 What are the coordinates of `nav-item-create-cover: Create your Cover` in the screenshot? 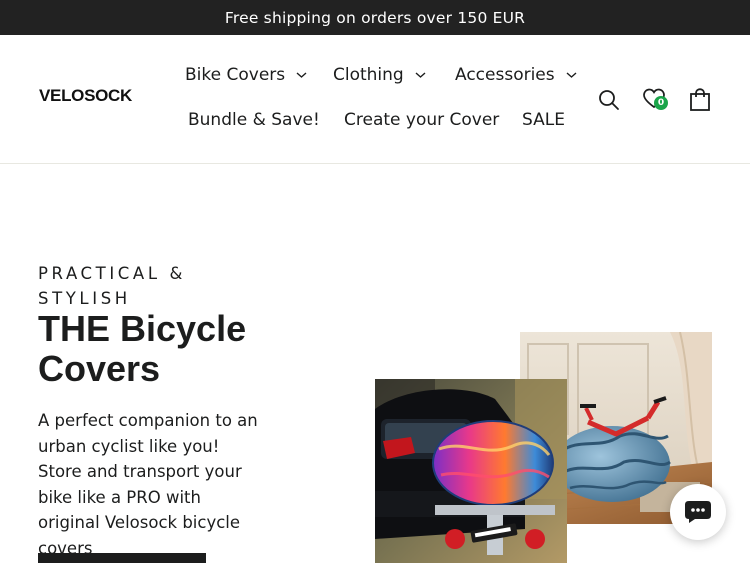 It's located at (421, 120).